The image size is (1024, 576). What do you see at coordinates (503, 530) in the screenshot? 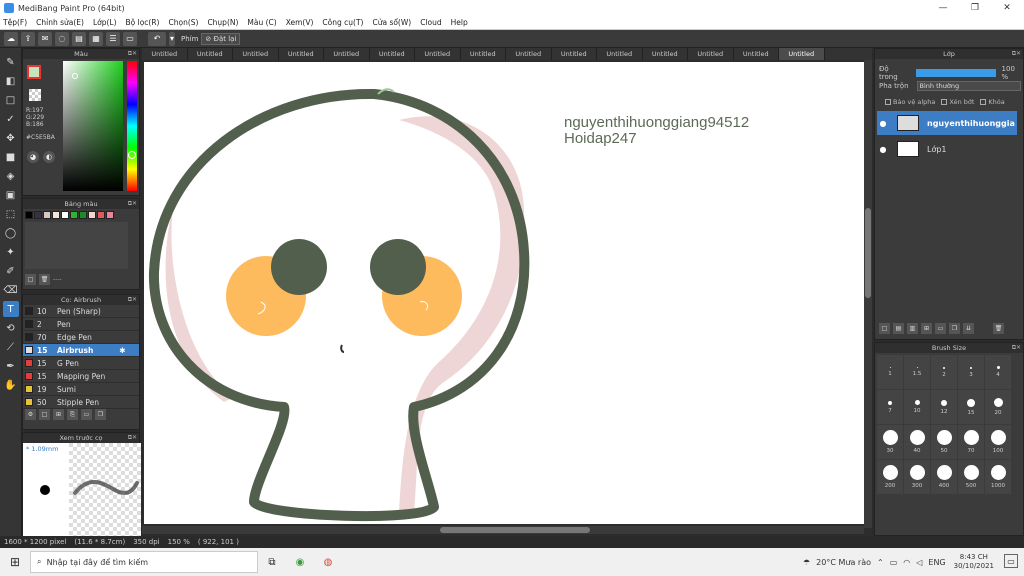
I see `horizontal-scrollbar` at bounding box center [503, 530].